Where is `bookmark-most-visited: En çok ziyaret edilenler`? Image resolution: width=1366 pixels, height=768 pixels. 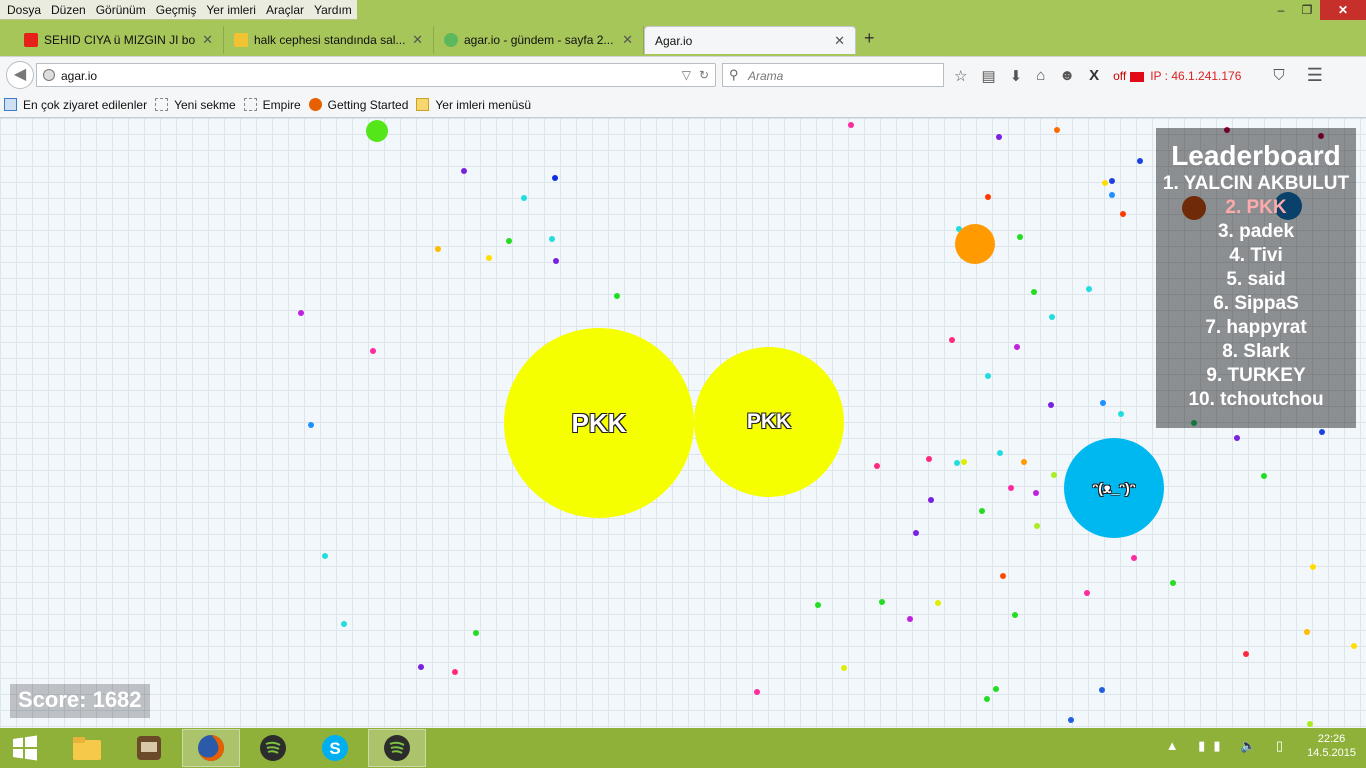 bookmark-most-visited: En çok ziyaret edilenler is located at coordinates (75, 105).